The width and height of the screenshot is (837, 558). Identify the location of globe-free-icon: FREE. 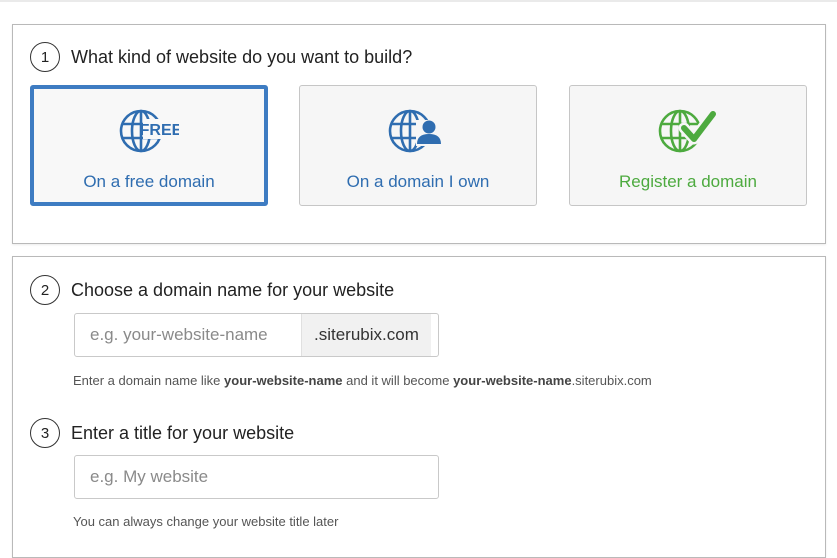
(151, 132).